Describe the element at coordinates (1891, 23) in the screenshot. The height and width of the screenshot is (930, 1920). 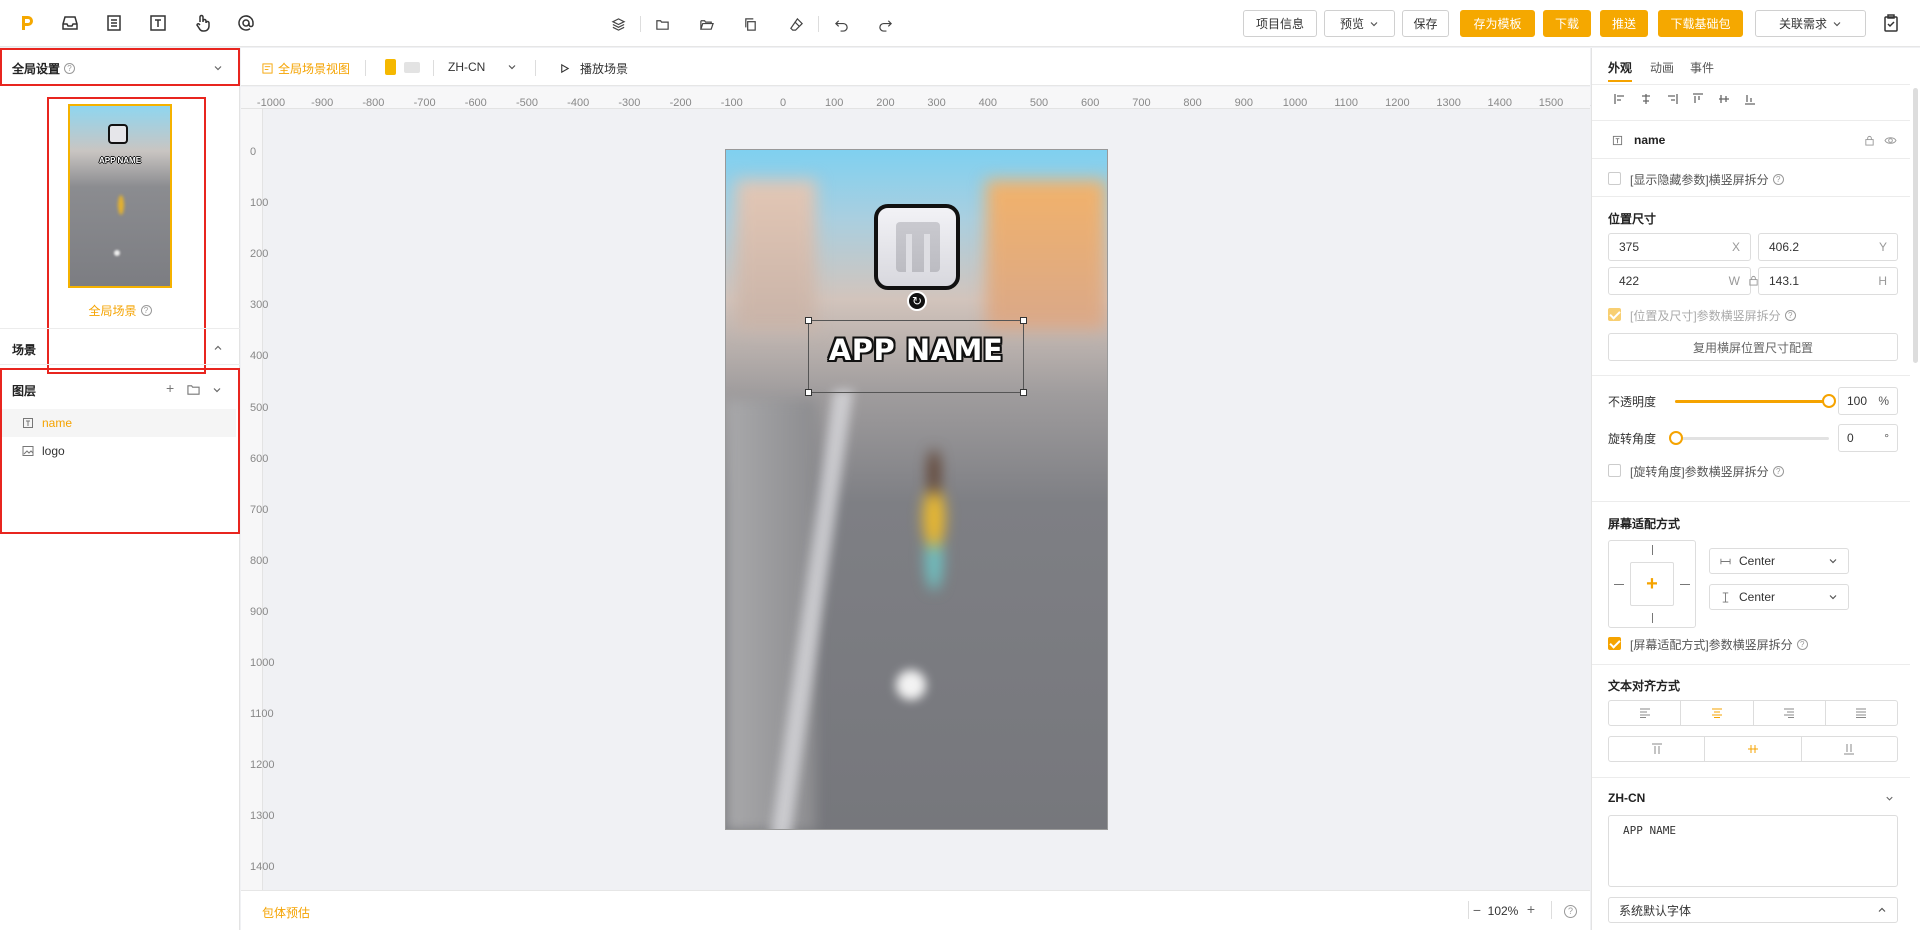
I see `clipboard-check-icon` at that location.